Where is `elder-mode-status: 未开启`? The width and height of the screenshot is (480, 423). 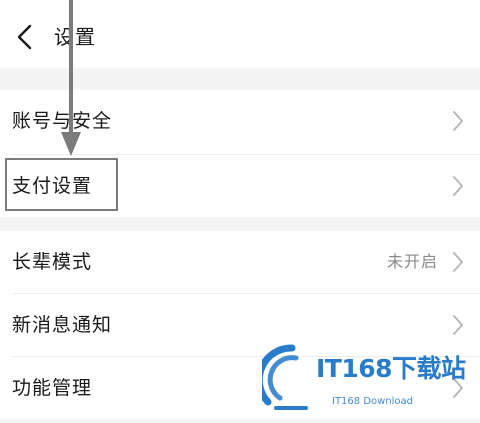 elder-mode-status: 未开启 is located at coordinates (412, 261).